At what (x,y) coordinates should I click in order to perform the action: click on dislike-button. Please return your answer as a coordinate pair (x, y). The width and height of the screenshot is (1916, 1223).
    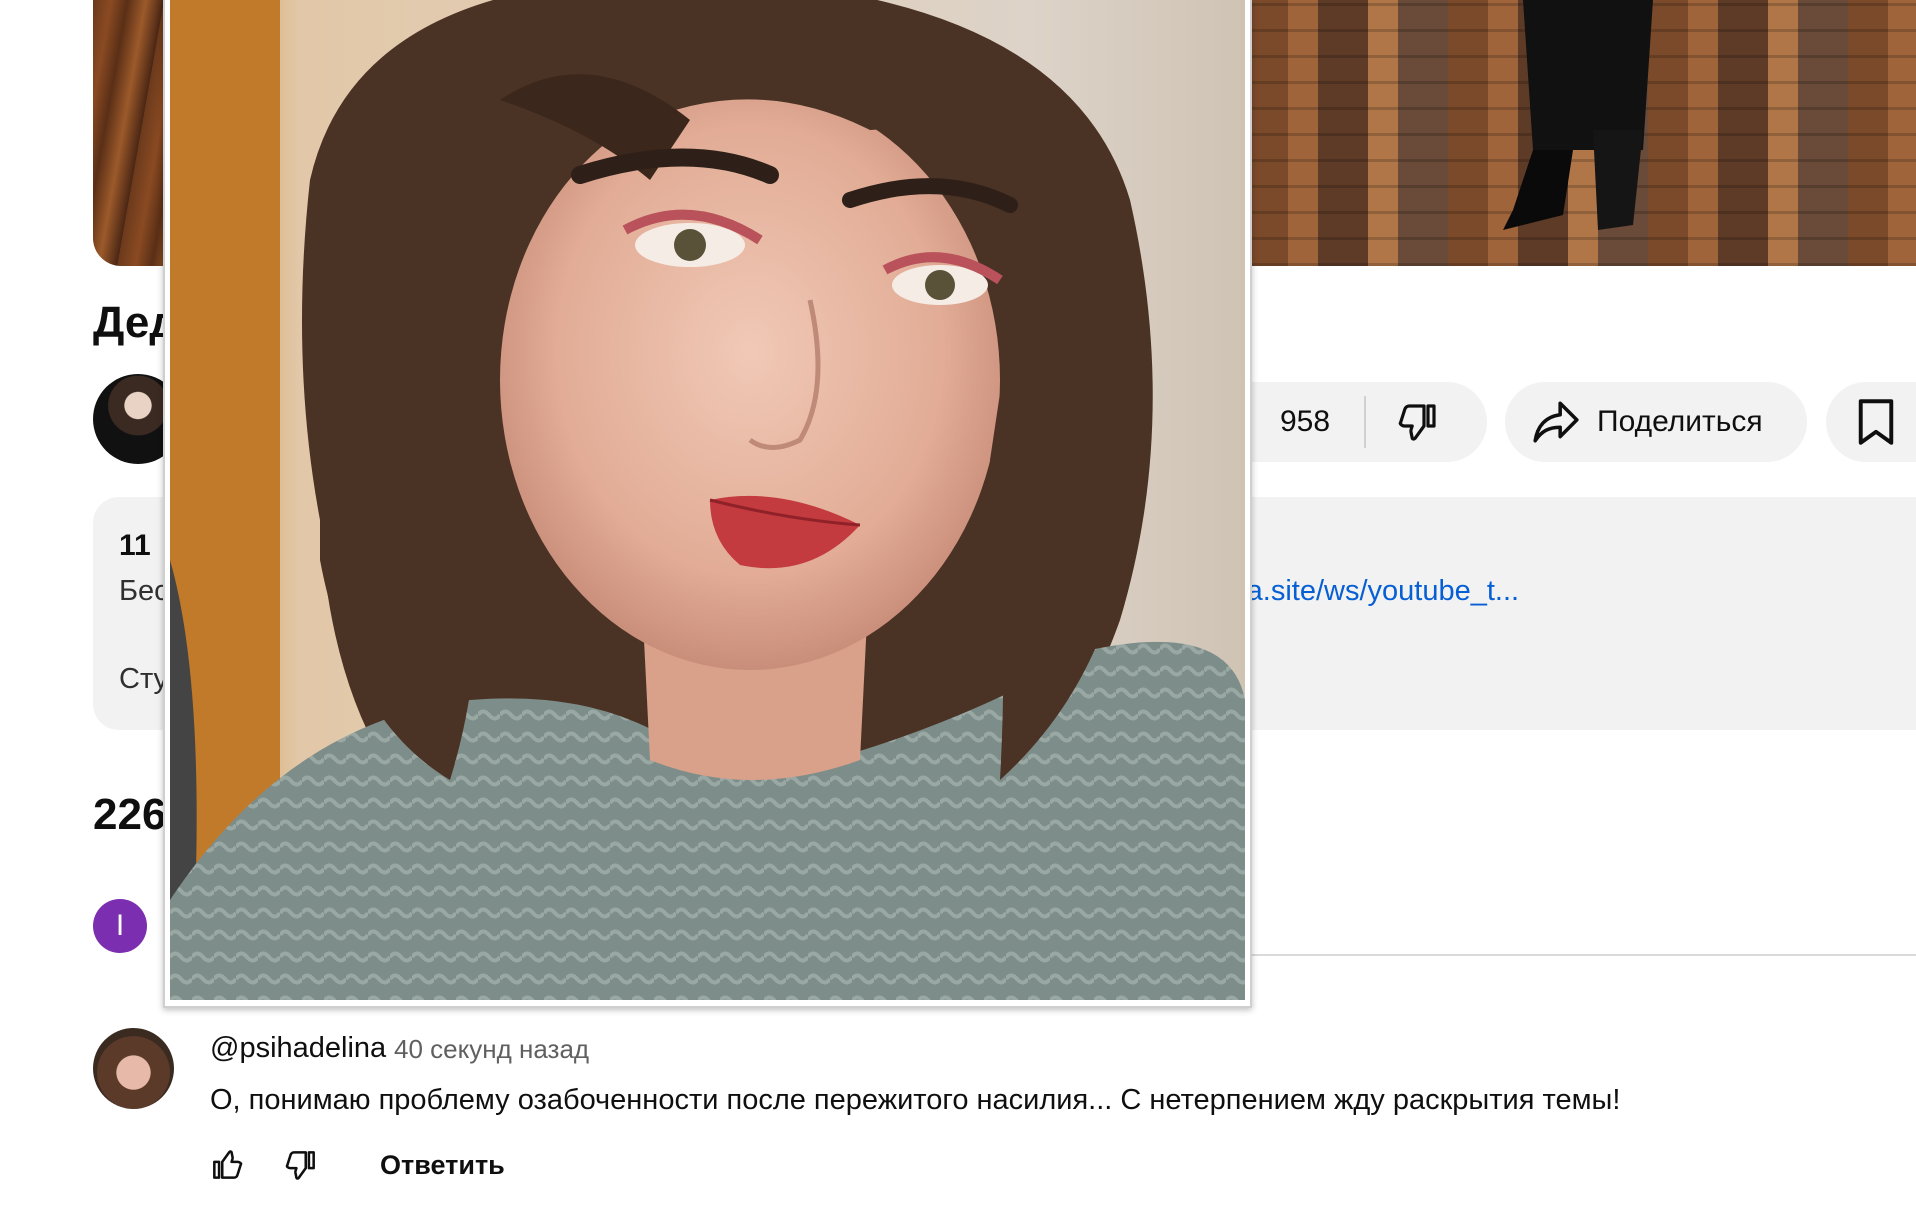
    Looking at the image, I should click on (1418, 422).